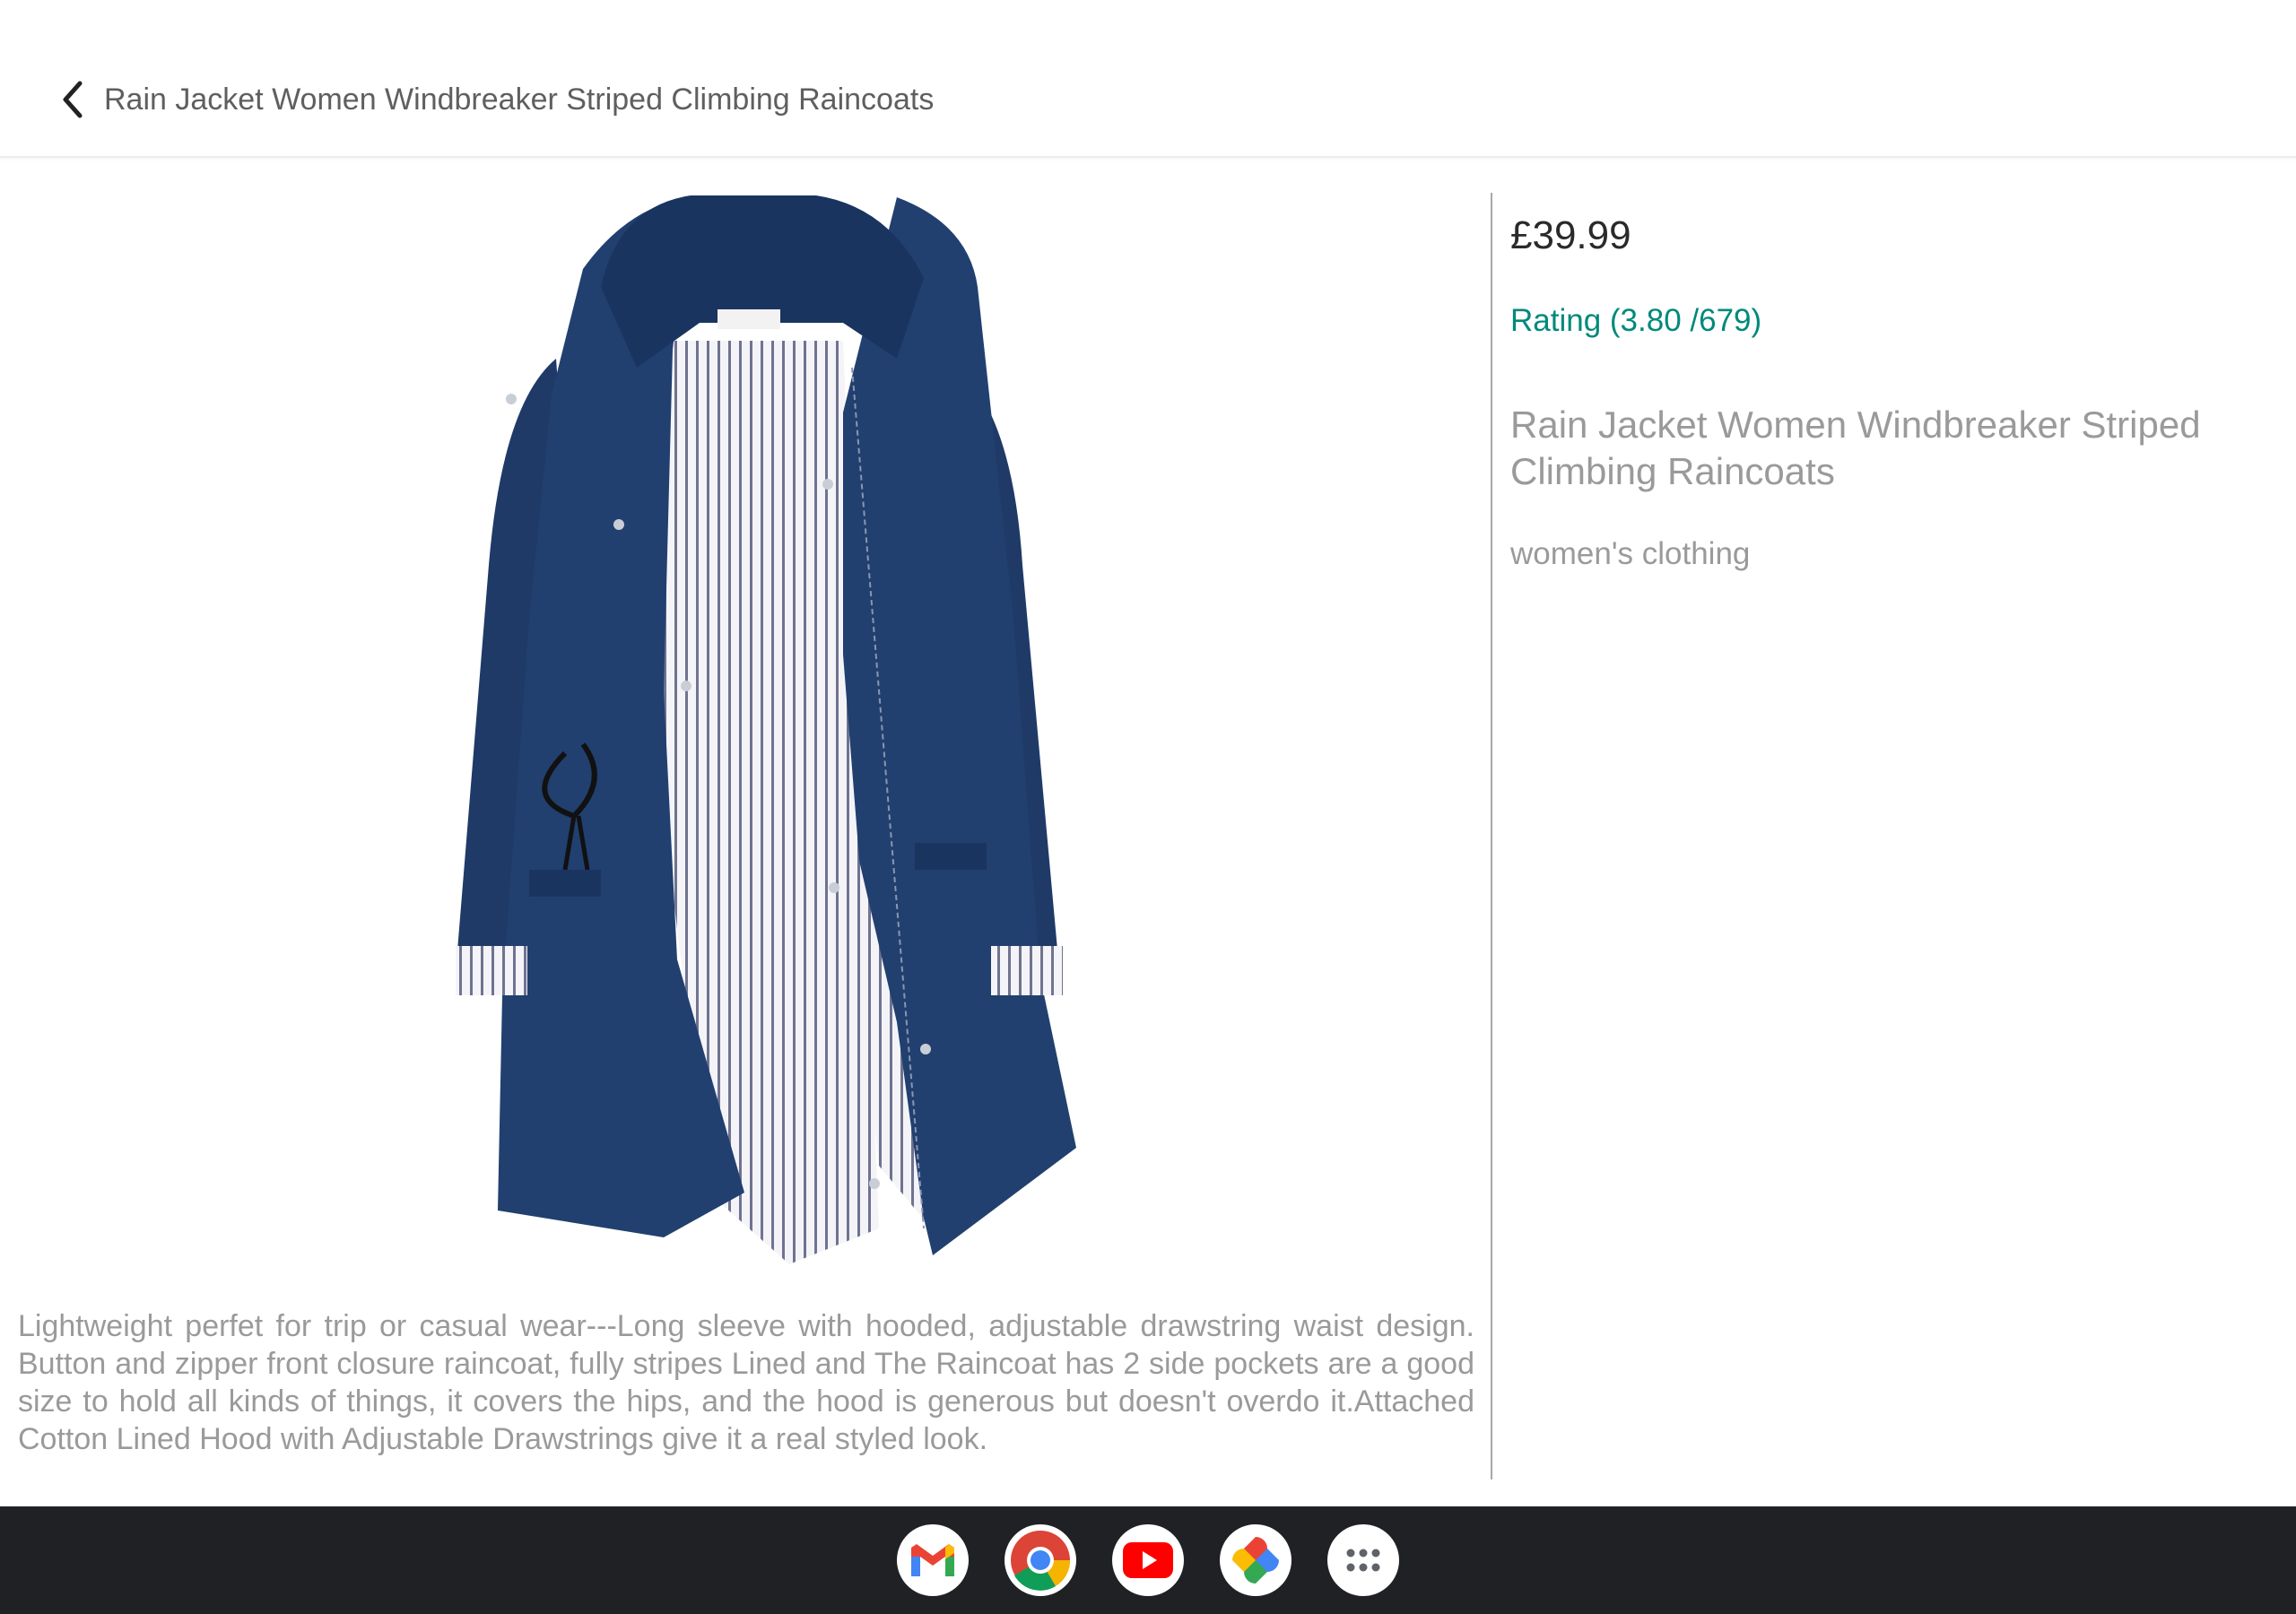 The height and width of the screenshot is (1614, 2296). I want to click on photos-app, so click(1256, 1560).